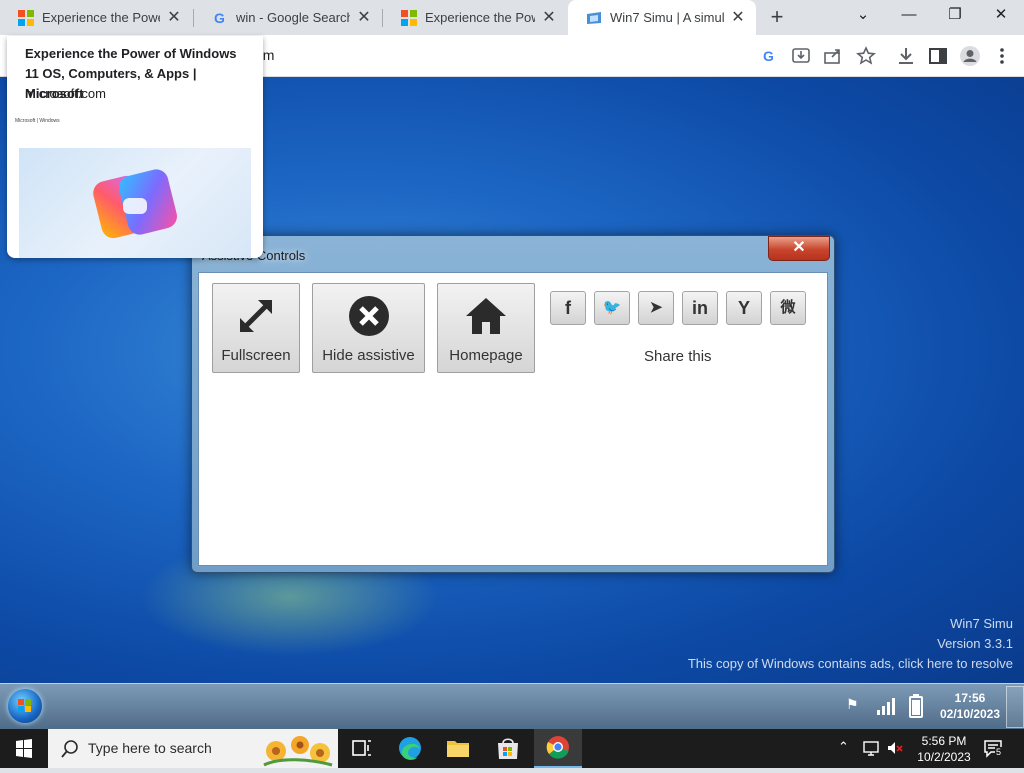 This screenshot has width=1024, height=773. I want to click on taskbar-chrome, so click(558, 748).